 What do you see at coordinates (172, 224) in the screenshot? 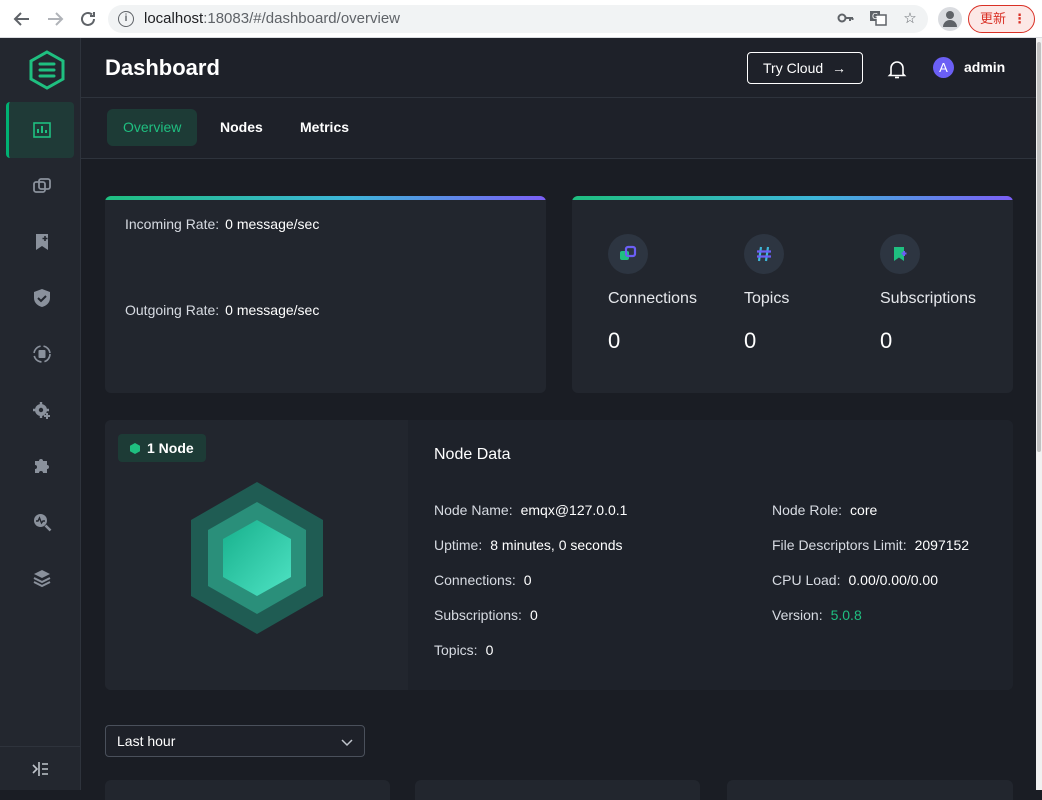
I see `incoming-rate-label: Incoming Rate:` at bounding box center [172, 224].